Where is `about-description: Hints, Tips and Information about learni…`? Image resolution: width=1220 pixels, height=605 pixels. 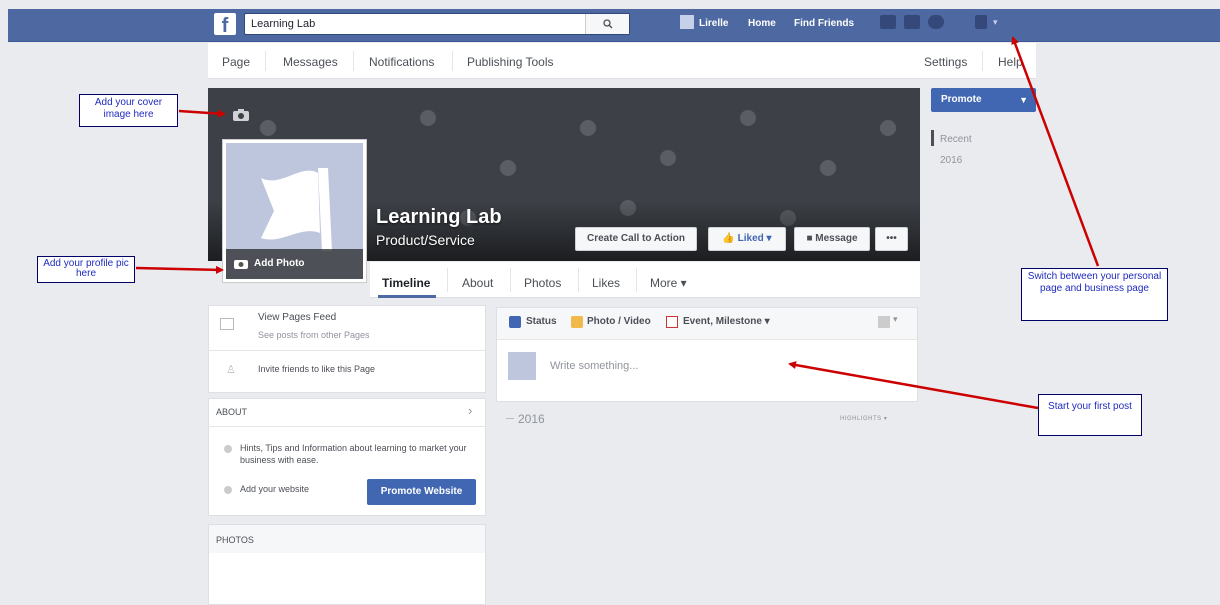 about-description: Hints, Tips and Information about learni… is located at coordinates (353, 454).